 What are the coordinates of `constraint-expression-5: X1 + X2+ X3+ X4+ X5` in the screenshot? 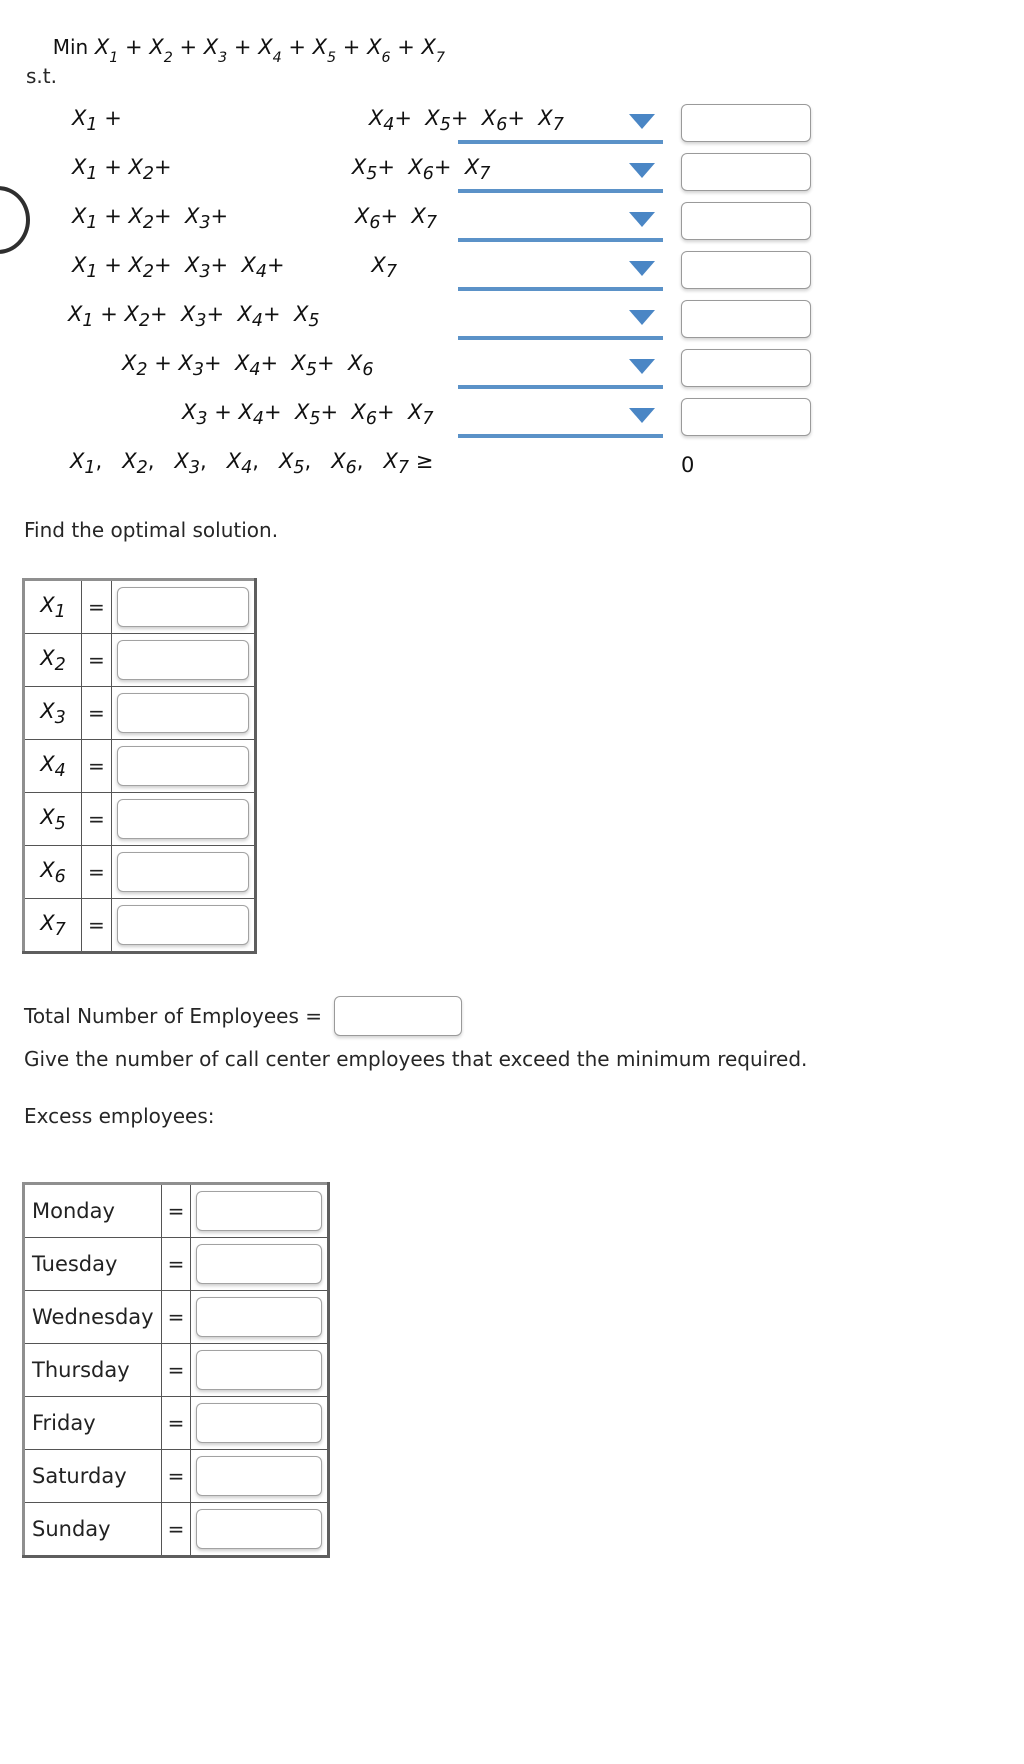 It's located at (194, 317).